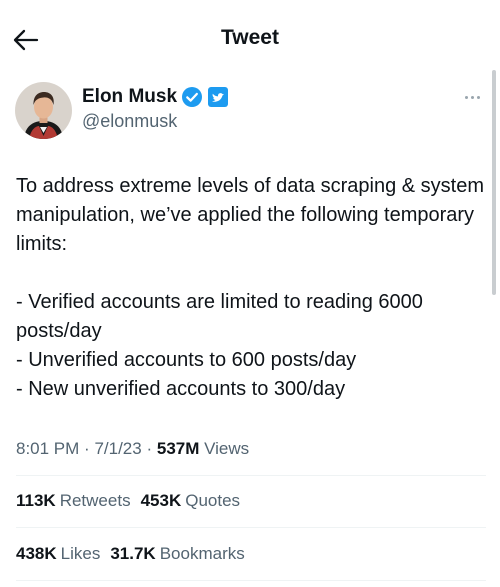 The height and width of the screenshot is (587, 500). Describe the element at coordinates (218, 97) in the screenshot. I see `twitter-bird-icon` at that location.